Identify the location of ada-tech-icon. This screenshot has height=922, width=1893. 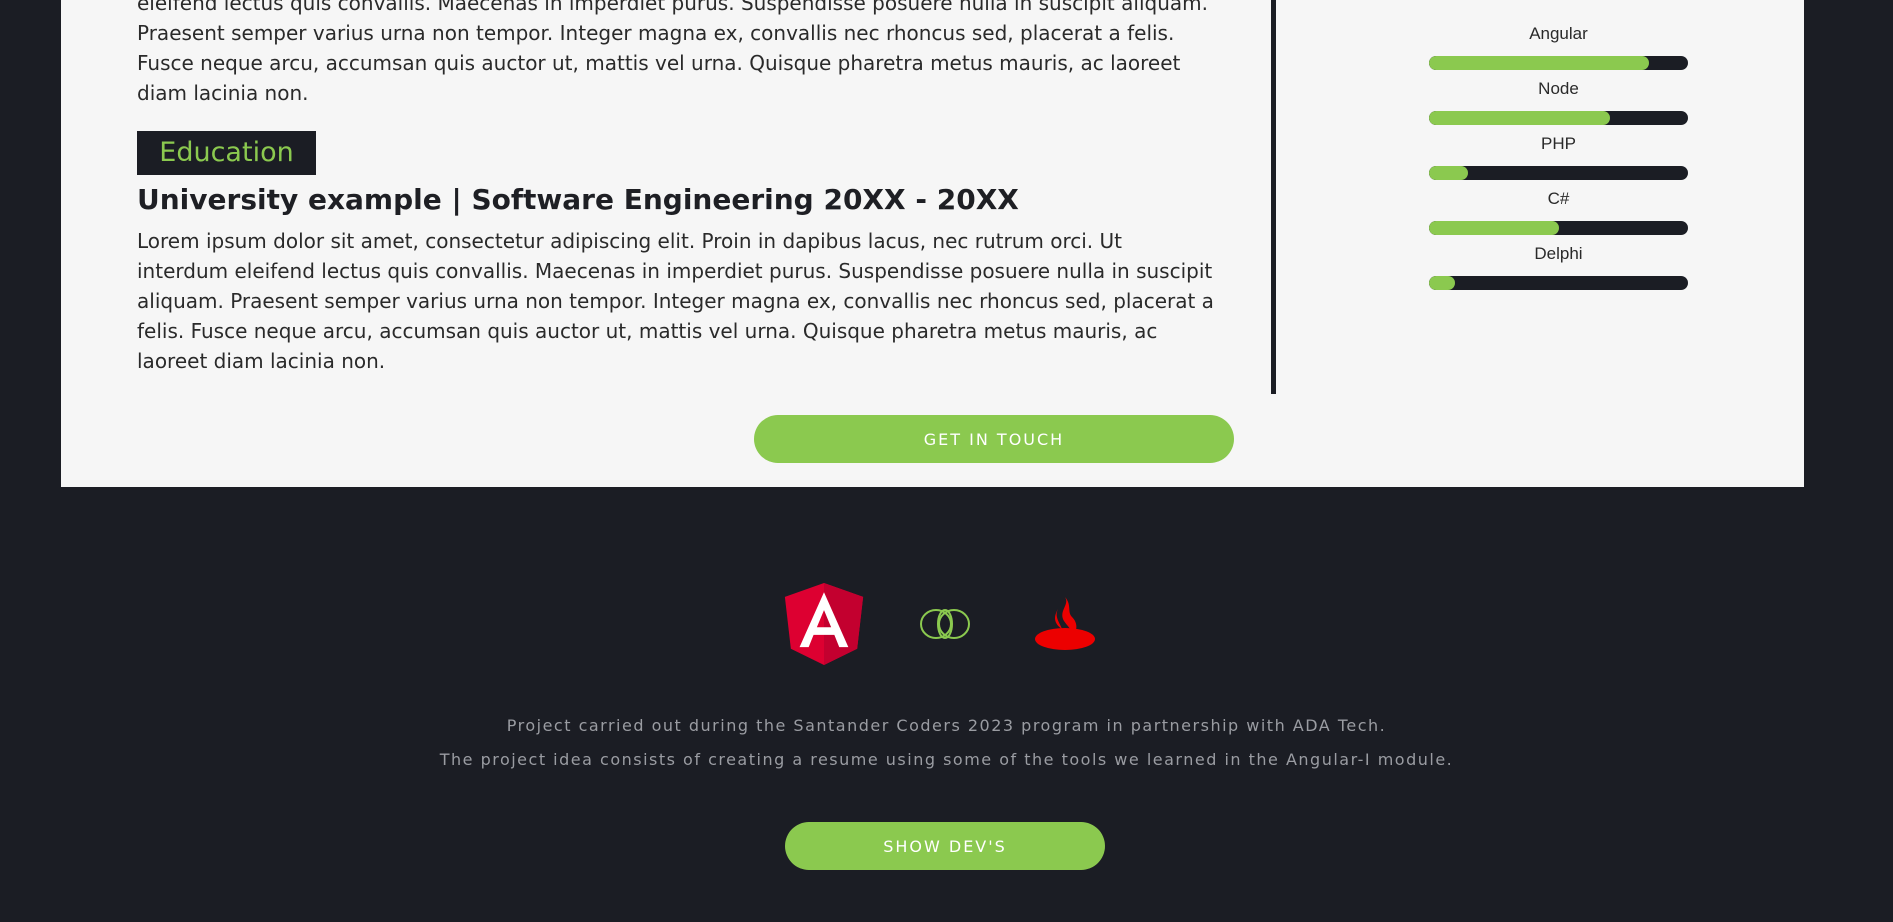
(945, 626).